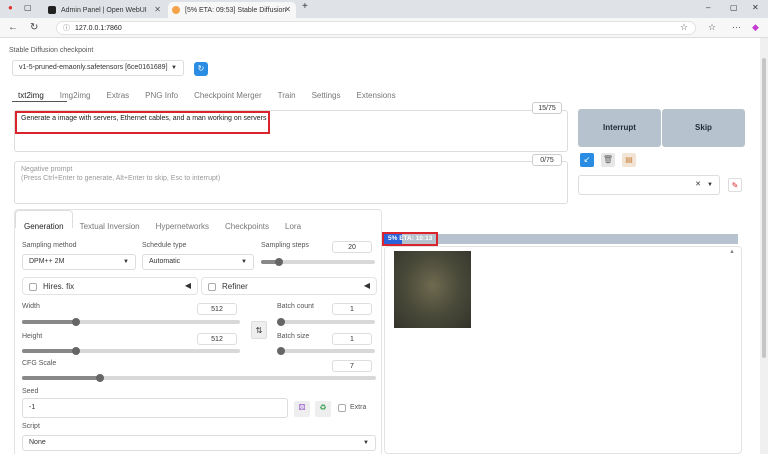 The image size is (768, 454). I want to click on negative-prompt-label: Negative prompt, so click(47, 169).